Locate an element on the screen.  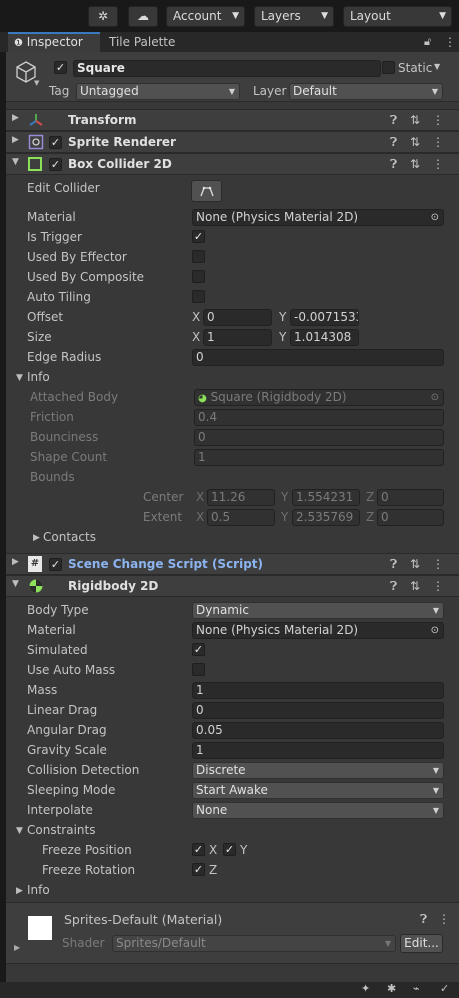
layout-label: Layout is located at coordinates (370, 16).